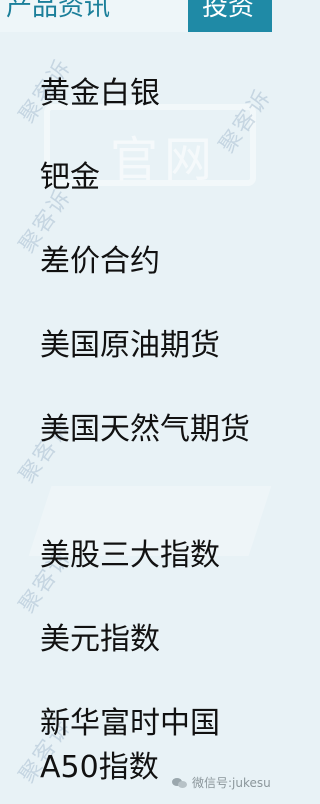 The width and height of the screenshot is (320, 804). Describe the element at coordinates (145, 262) in the screenshot. I see `menu-item-cfd: 差价合约` at that location.